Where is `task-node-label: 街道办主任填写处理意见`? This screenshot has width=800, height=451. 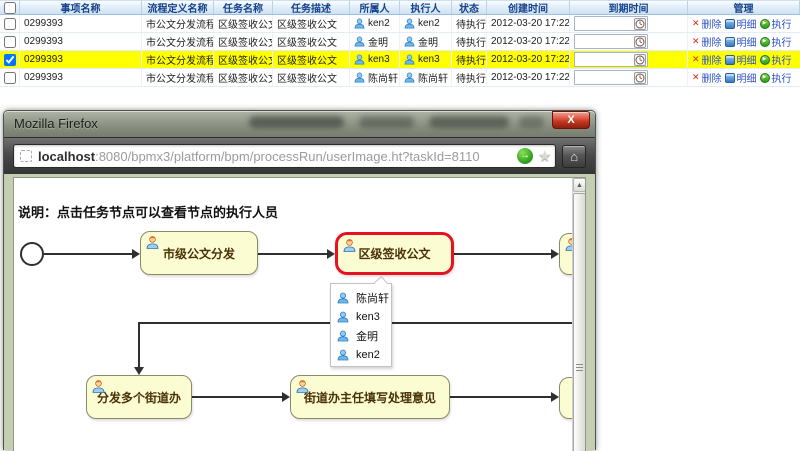 task-node-label: 街道办主任填写处理意见 is located at coordinates (369, 397).